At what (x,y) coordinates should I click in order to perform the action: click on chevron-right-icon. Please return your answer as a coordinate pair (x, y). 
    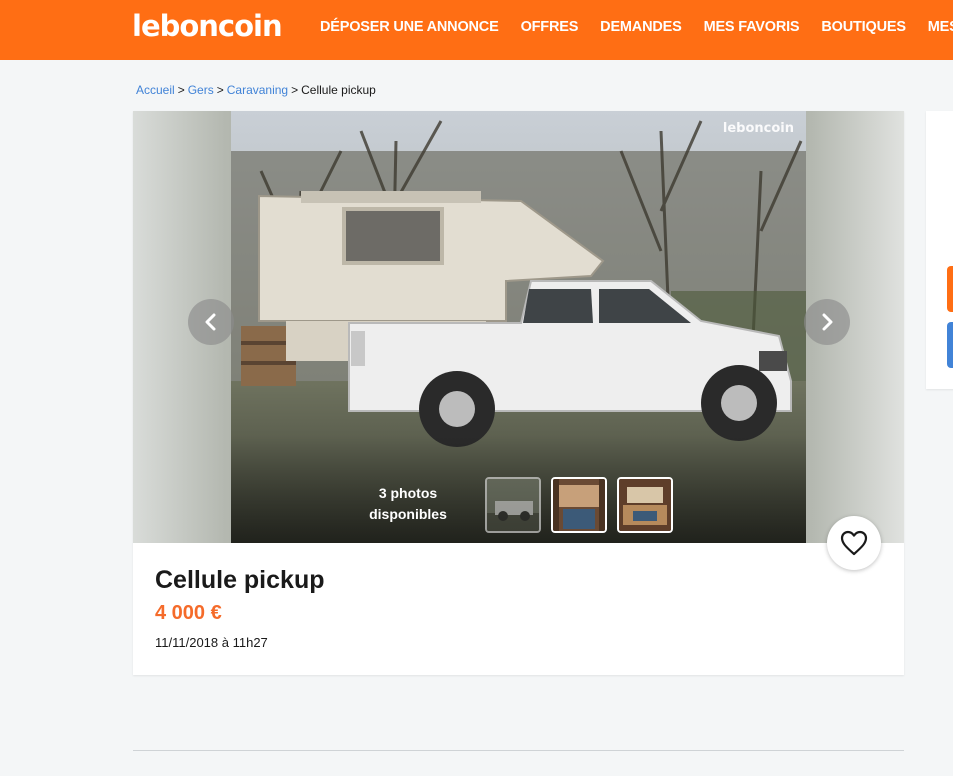
    Looking at the image, I should click on (827, 322).